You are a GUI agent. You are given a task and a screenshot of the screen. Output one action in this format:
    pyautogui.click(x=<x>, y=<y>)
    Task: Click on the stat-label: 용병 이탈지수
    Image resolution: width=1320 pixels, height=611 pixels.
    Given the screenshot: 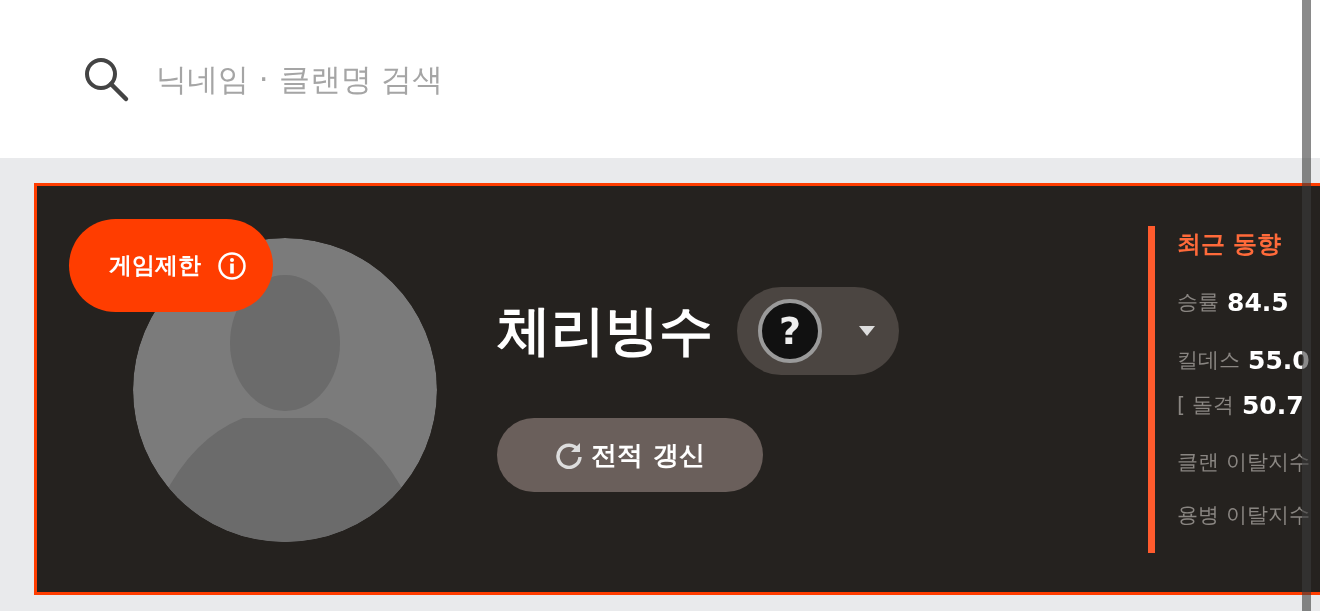 What is the action you would take?
    pyautogui.click(x=1243, y=515)
    